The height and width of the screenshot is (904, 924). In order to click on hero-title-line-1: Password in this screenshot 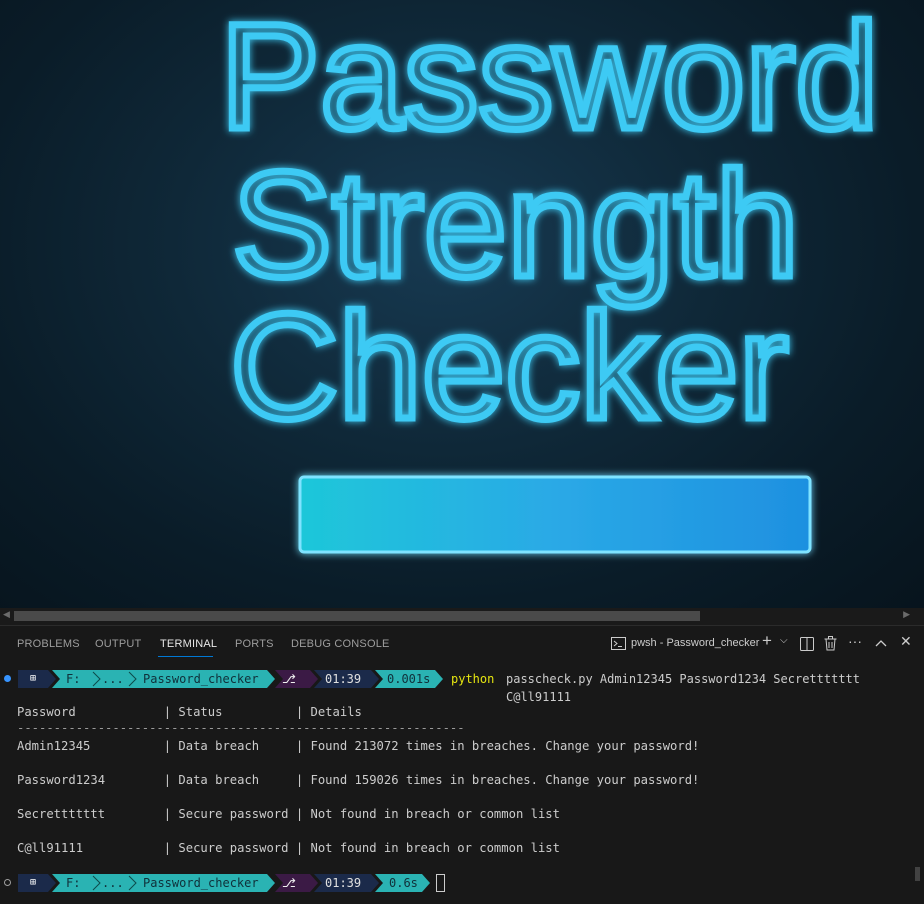, I will do `click(549, 80)`.